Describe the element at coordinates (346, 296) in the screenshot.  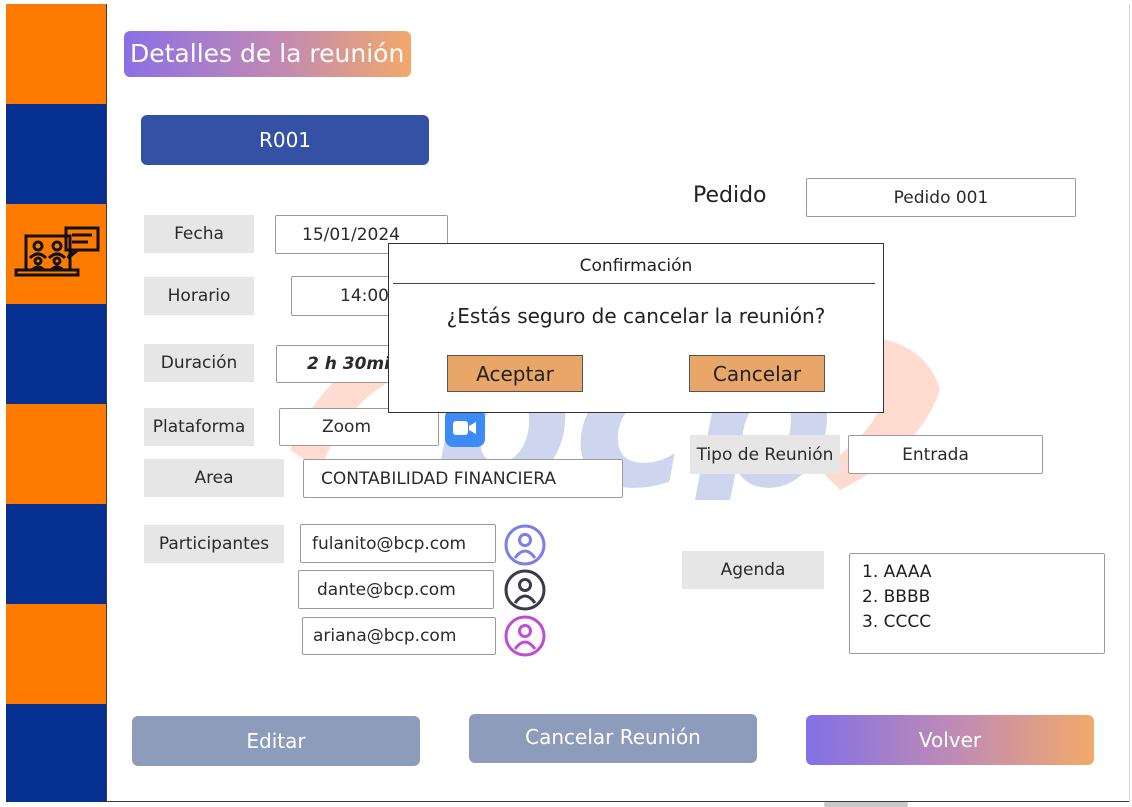
I see `horario-field: 14:00` at that location.